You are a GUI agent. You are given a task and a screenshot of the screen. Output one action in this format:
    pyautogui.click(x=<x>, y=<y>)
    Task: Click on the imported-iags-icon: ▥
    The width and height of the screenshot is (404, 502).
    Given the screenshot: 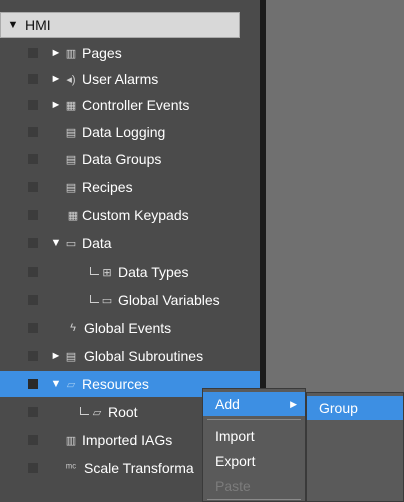 What is the action you would take?
    pyautogui.click(x=71, y=440)
    